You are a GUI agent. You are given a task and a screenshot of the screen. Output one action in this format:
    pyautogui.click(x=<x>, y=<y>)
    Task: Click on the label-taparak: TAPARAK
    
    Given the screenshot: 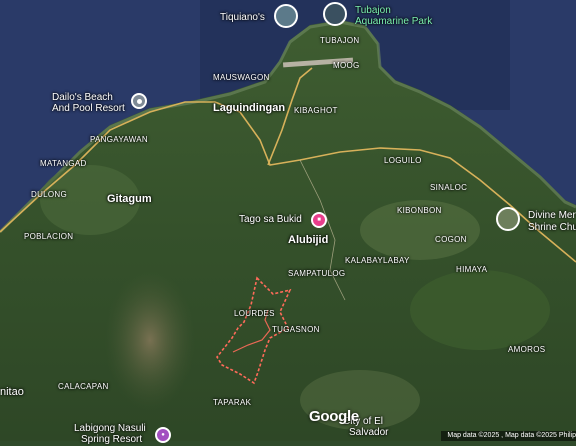 What is the action you would take?
    pyautogui.click(x=232, y=402)
    